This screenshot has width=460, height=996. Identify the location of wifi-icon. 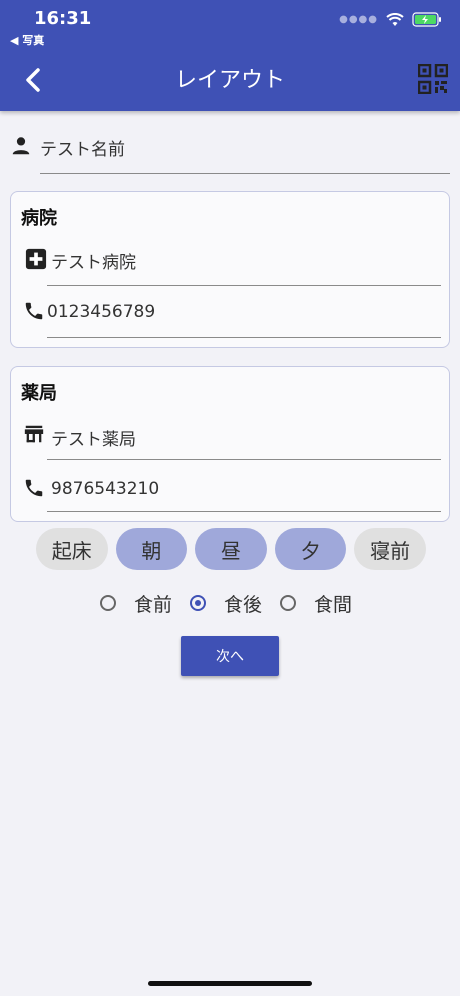
(395, 19).